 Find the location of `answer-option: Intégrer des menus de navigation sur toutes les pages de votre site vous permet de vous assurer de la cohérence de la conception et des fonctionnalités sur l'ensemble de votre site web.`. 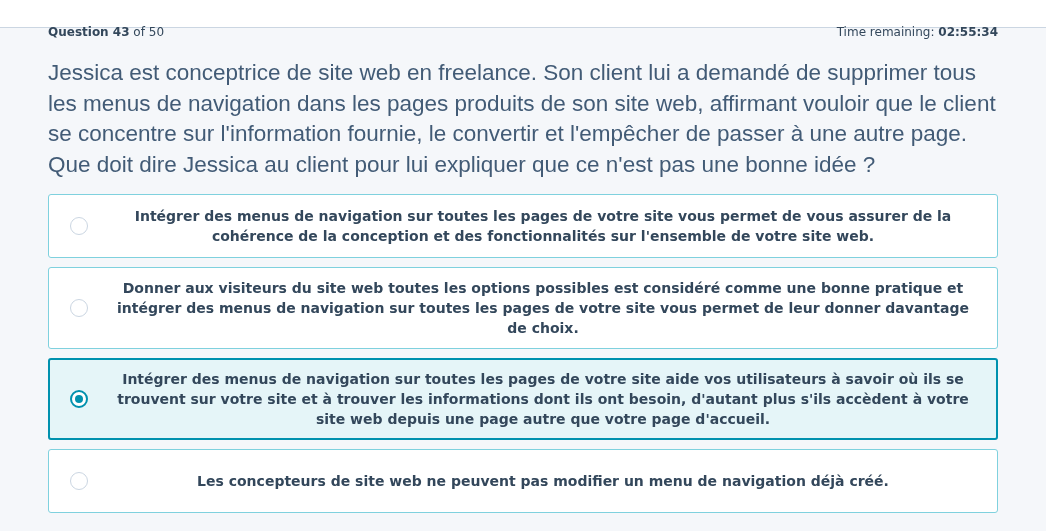

answer-option: Intégrer des menus de navigation sur toutes les pages de votre site vous permet de vous assurer de la cohérence de la conception et des fonctionnalités sur l'ensemble de votre site web. is located at coordinates (523, 226).